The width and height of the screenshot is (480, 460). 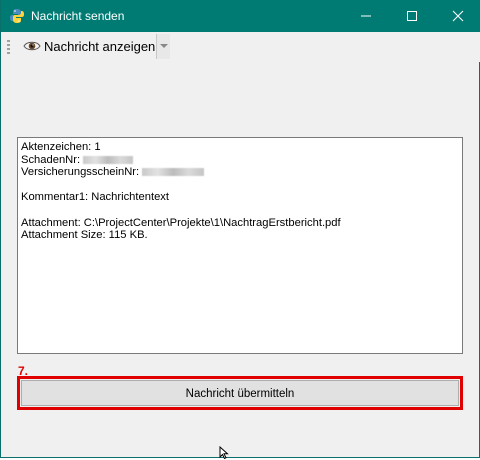 I want to click on redacted-policy-number, so click(x=173, y=172).